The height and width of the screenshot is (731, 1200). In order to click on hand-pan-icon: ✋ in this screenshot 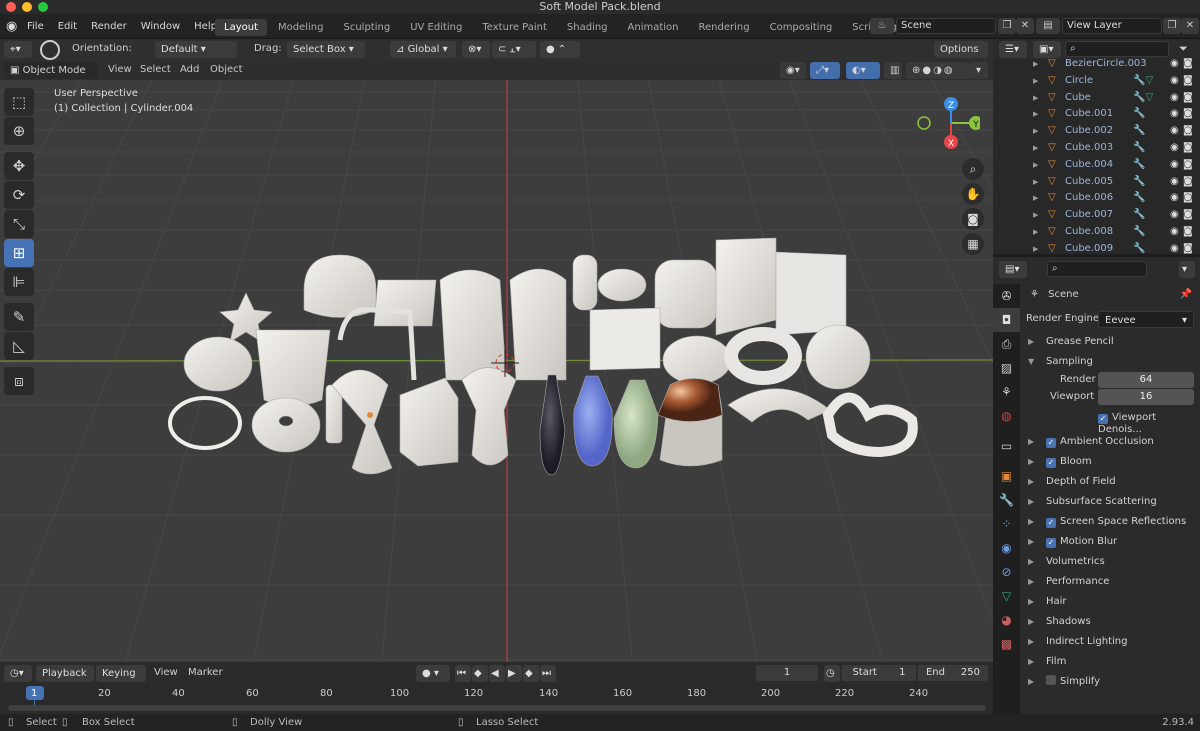, I will do `click(973, 194)`.